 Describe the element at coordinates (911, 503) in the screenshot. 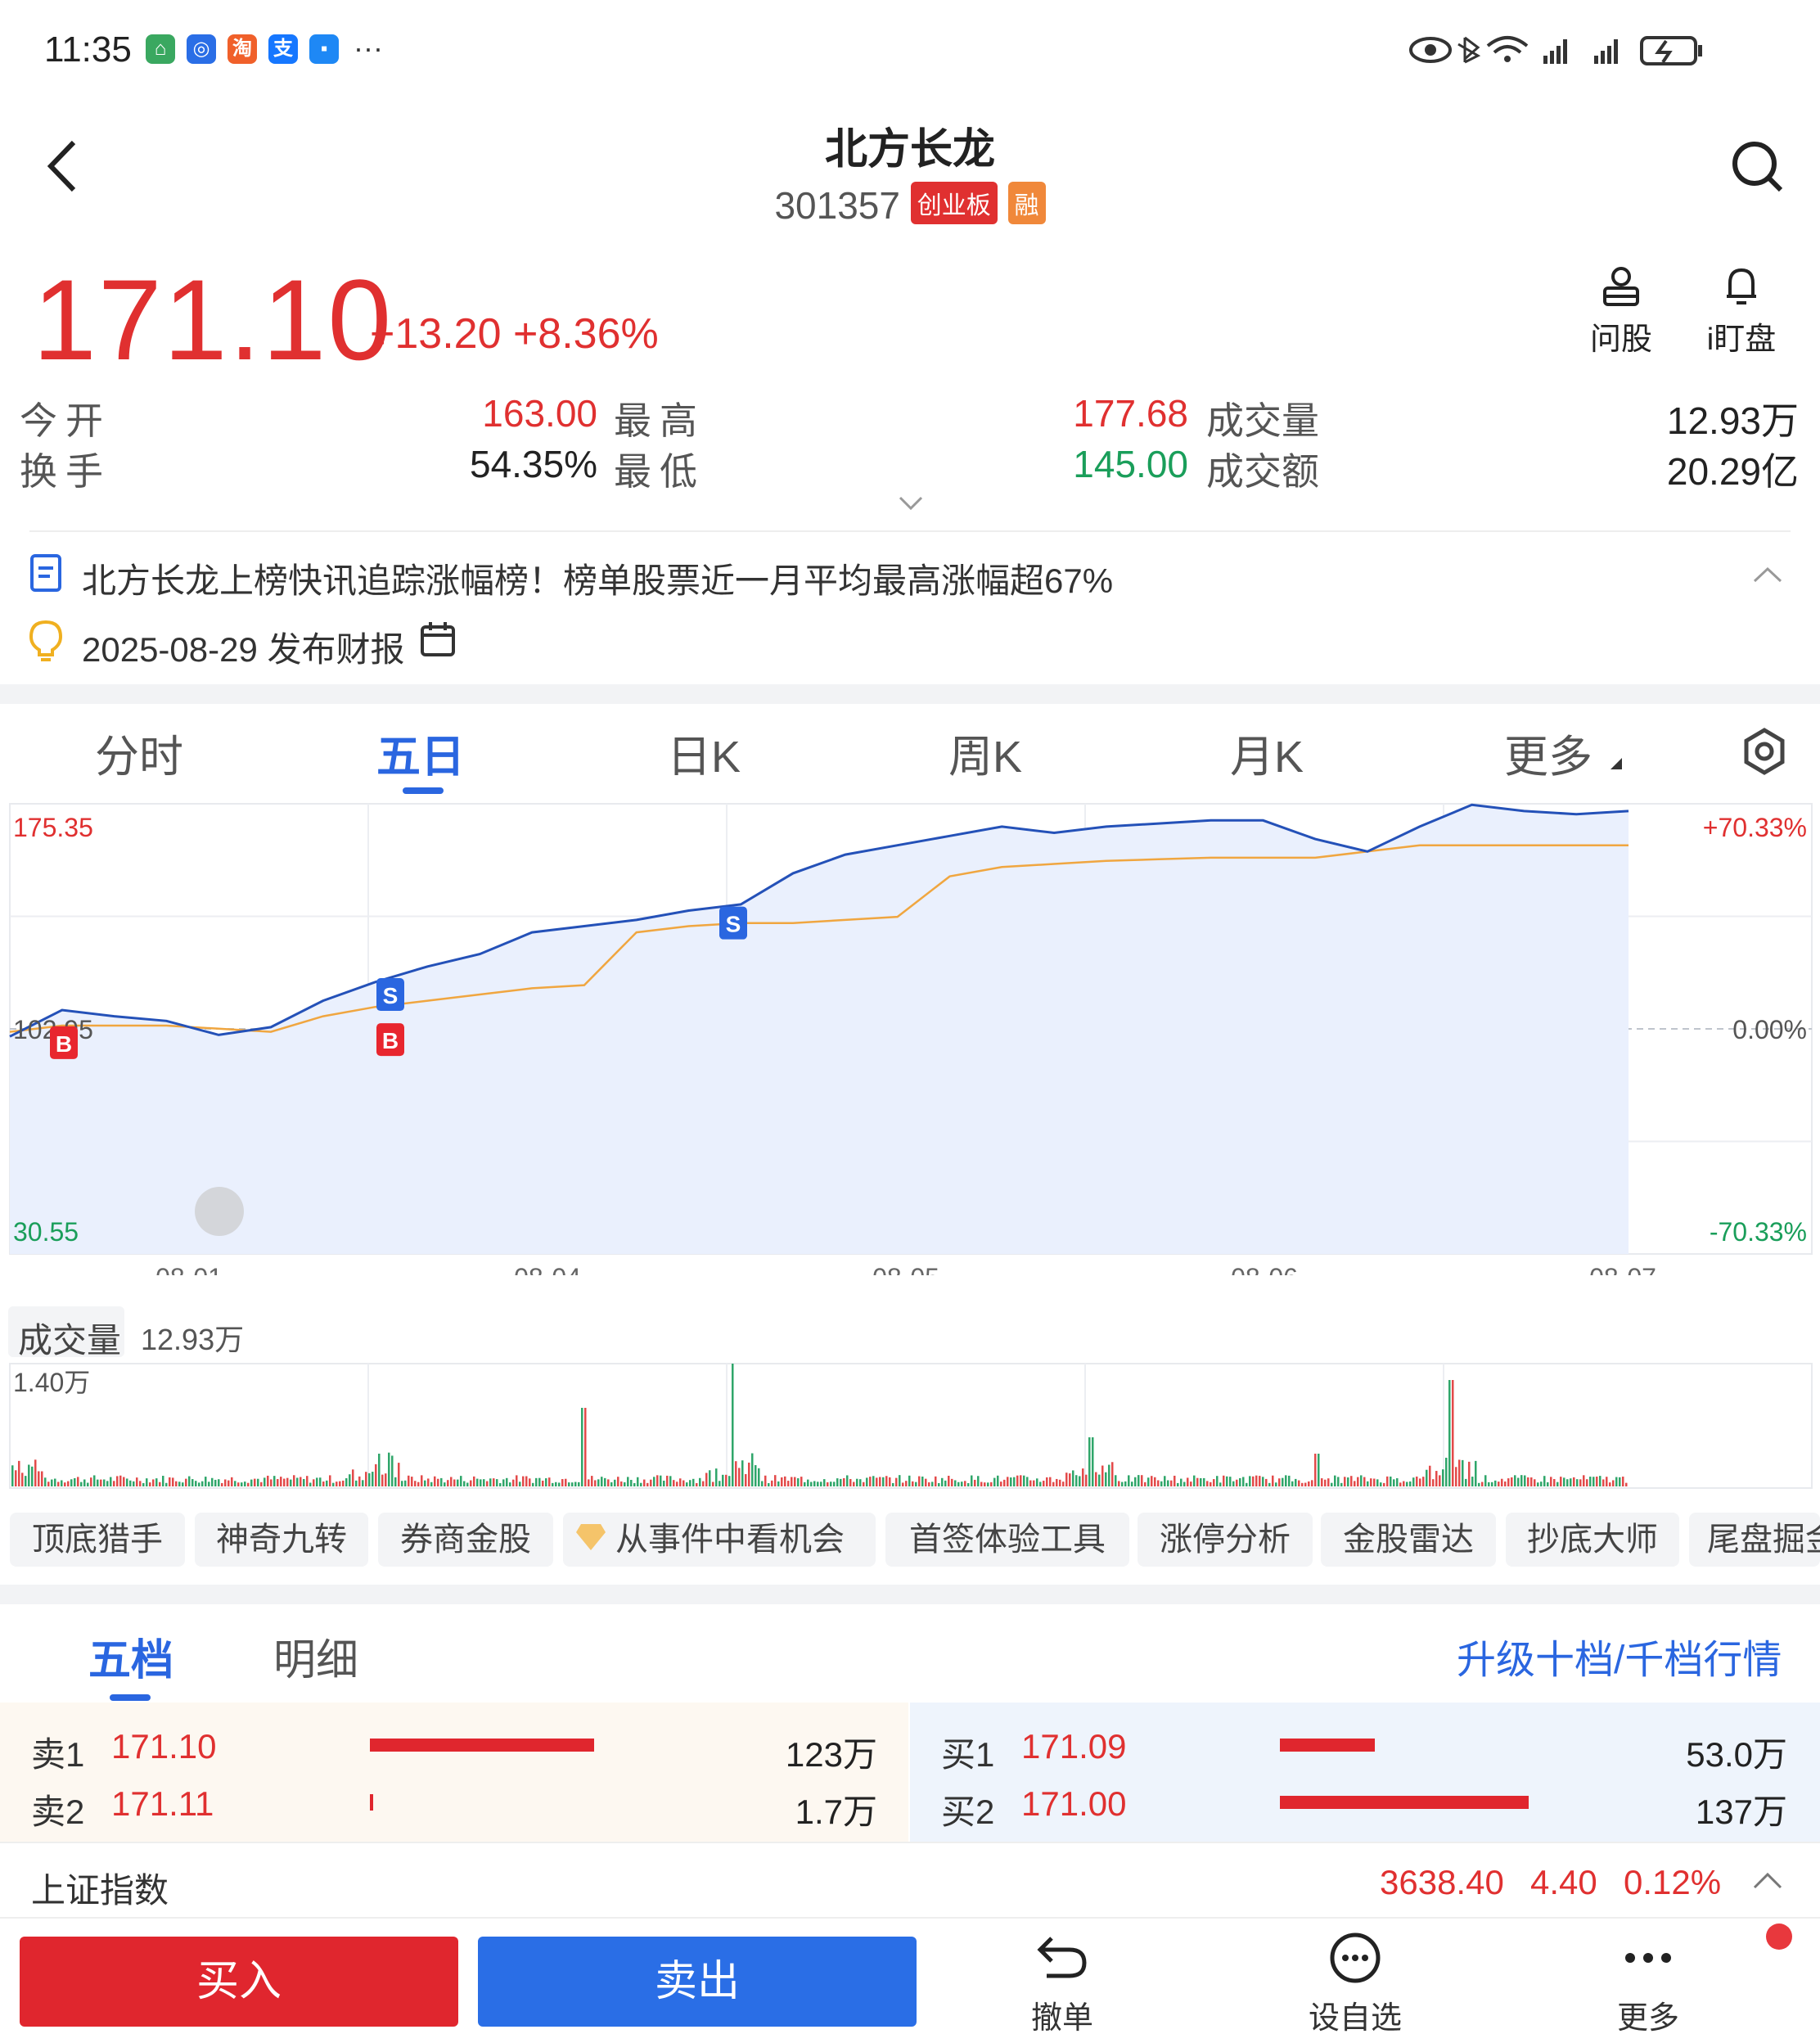

I see `expand-chevron-icon` at that location.